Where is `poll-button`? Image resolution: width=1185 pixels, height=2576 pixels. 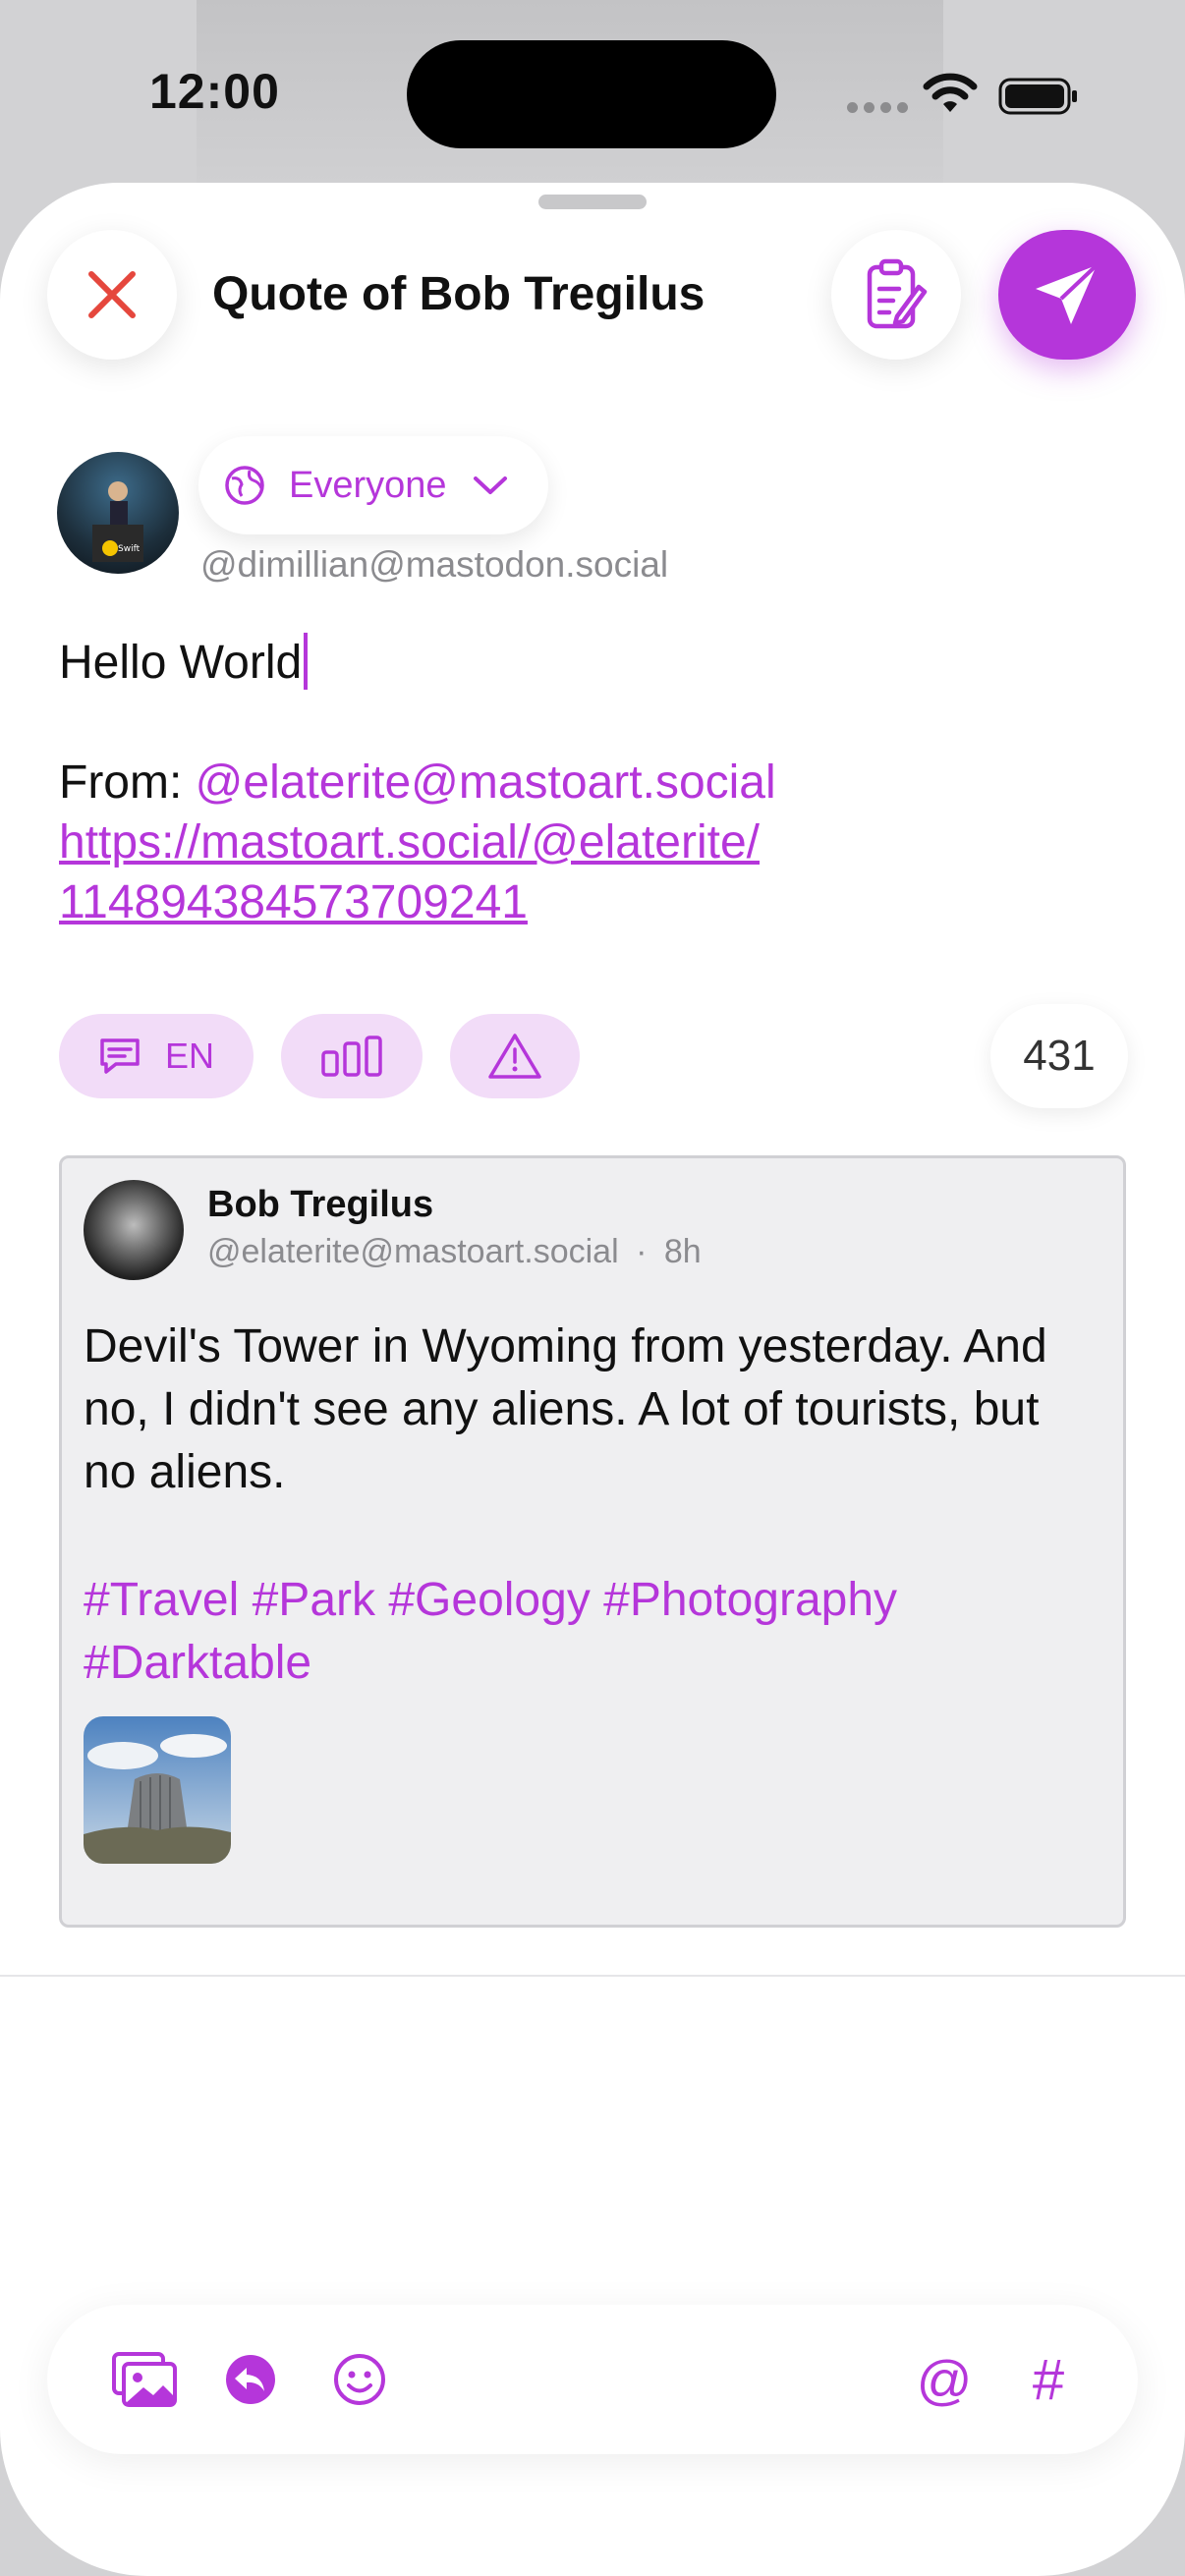 poll-button is located at coordinates (352, 1056).